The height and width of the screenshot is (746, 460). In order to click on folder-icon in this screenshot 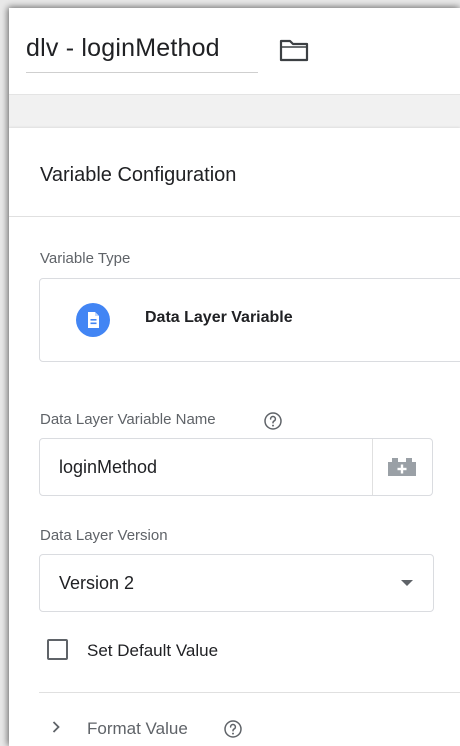, I will do `click(294, 50)`.